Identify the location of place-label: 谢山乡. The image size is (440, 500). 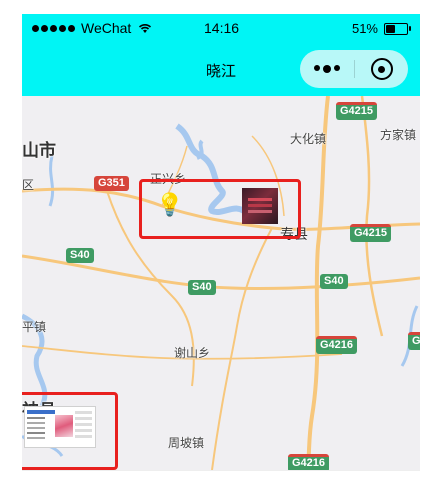
(192, 353).